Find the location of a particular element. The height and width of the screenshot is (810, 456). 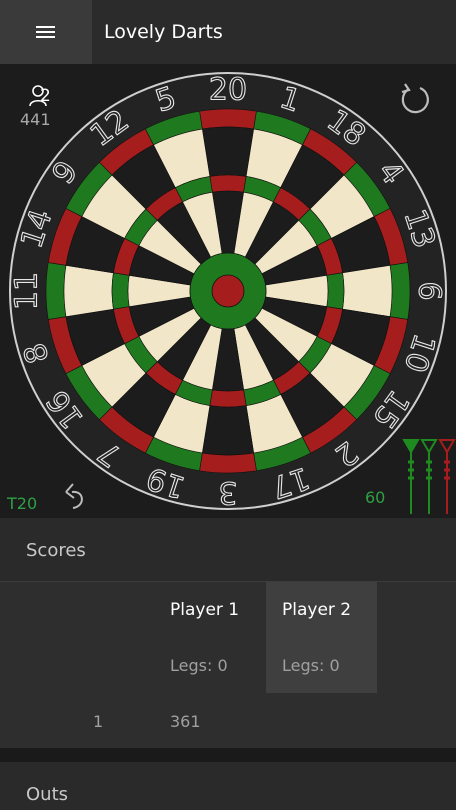

refresh-icon is located at coordinates (416, 100).